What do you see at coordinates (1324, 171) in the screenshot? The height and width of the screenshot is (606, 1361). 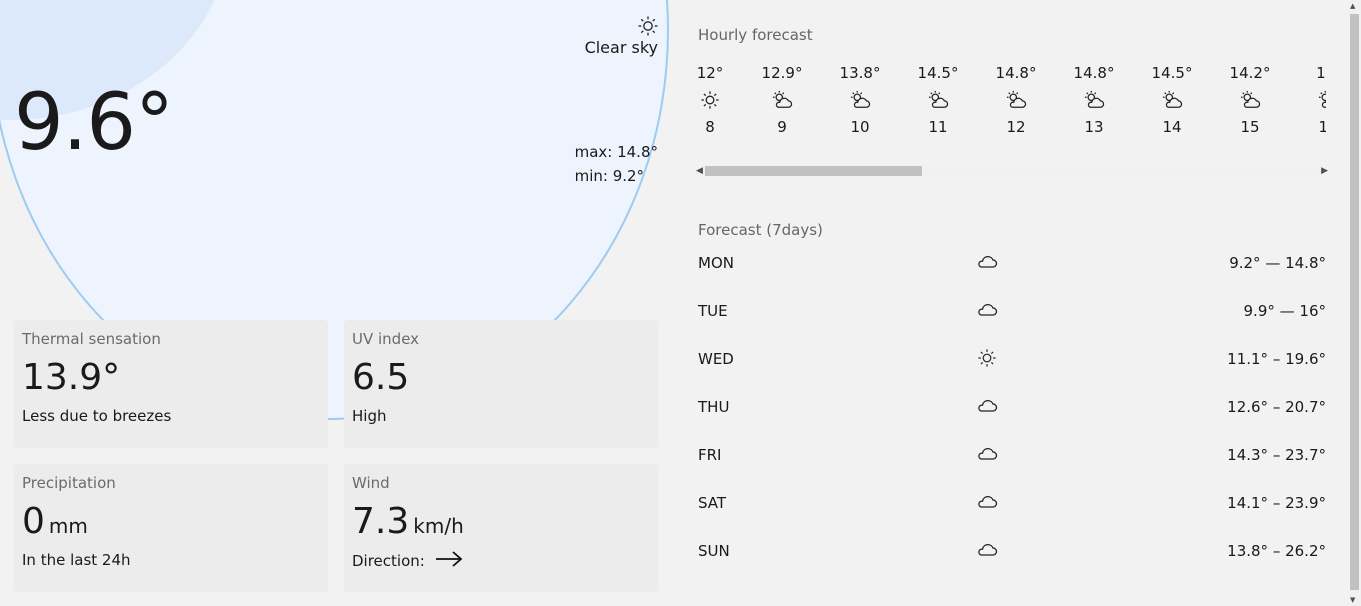 I see `scroll-right-icon: ▶` at bounding box center [1324, 171].